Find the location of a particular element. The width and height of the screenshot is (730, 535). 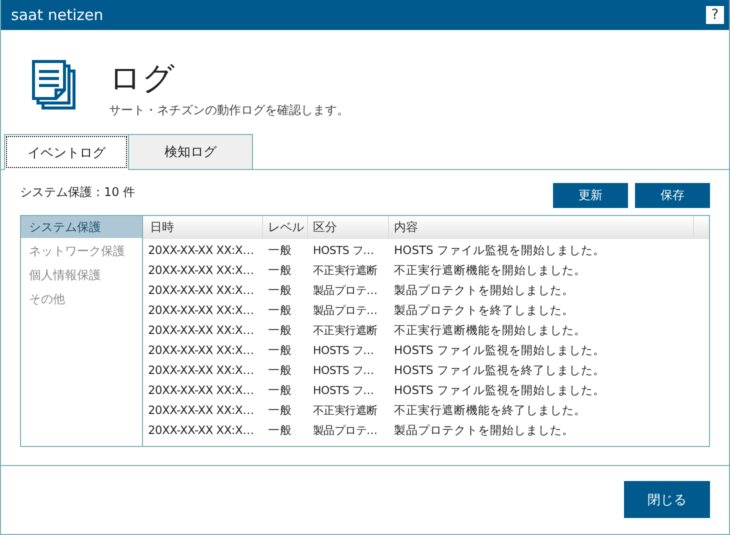

sidebar-item: ネットワーク保護 is located at coordinates (81, 251).